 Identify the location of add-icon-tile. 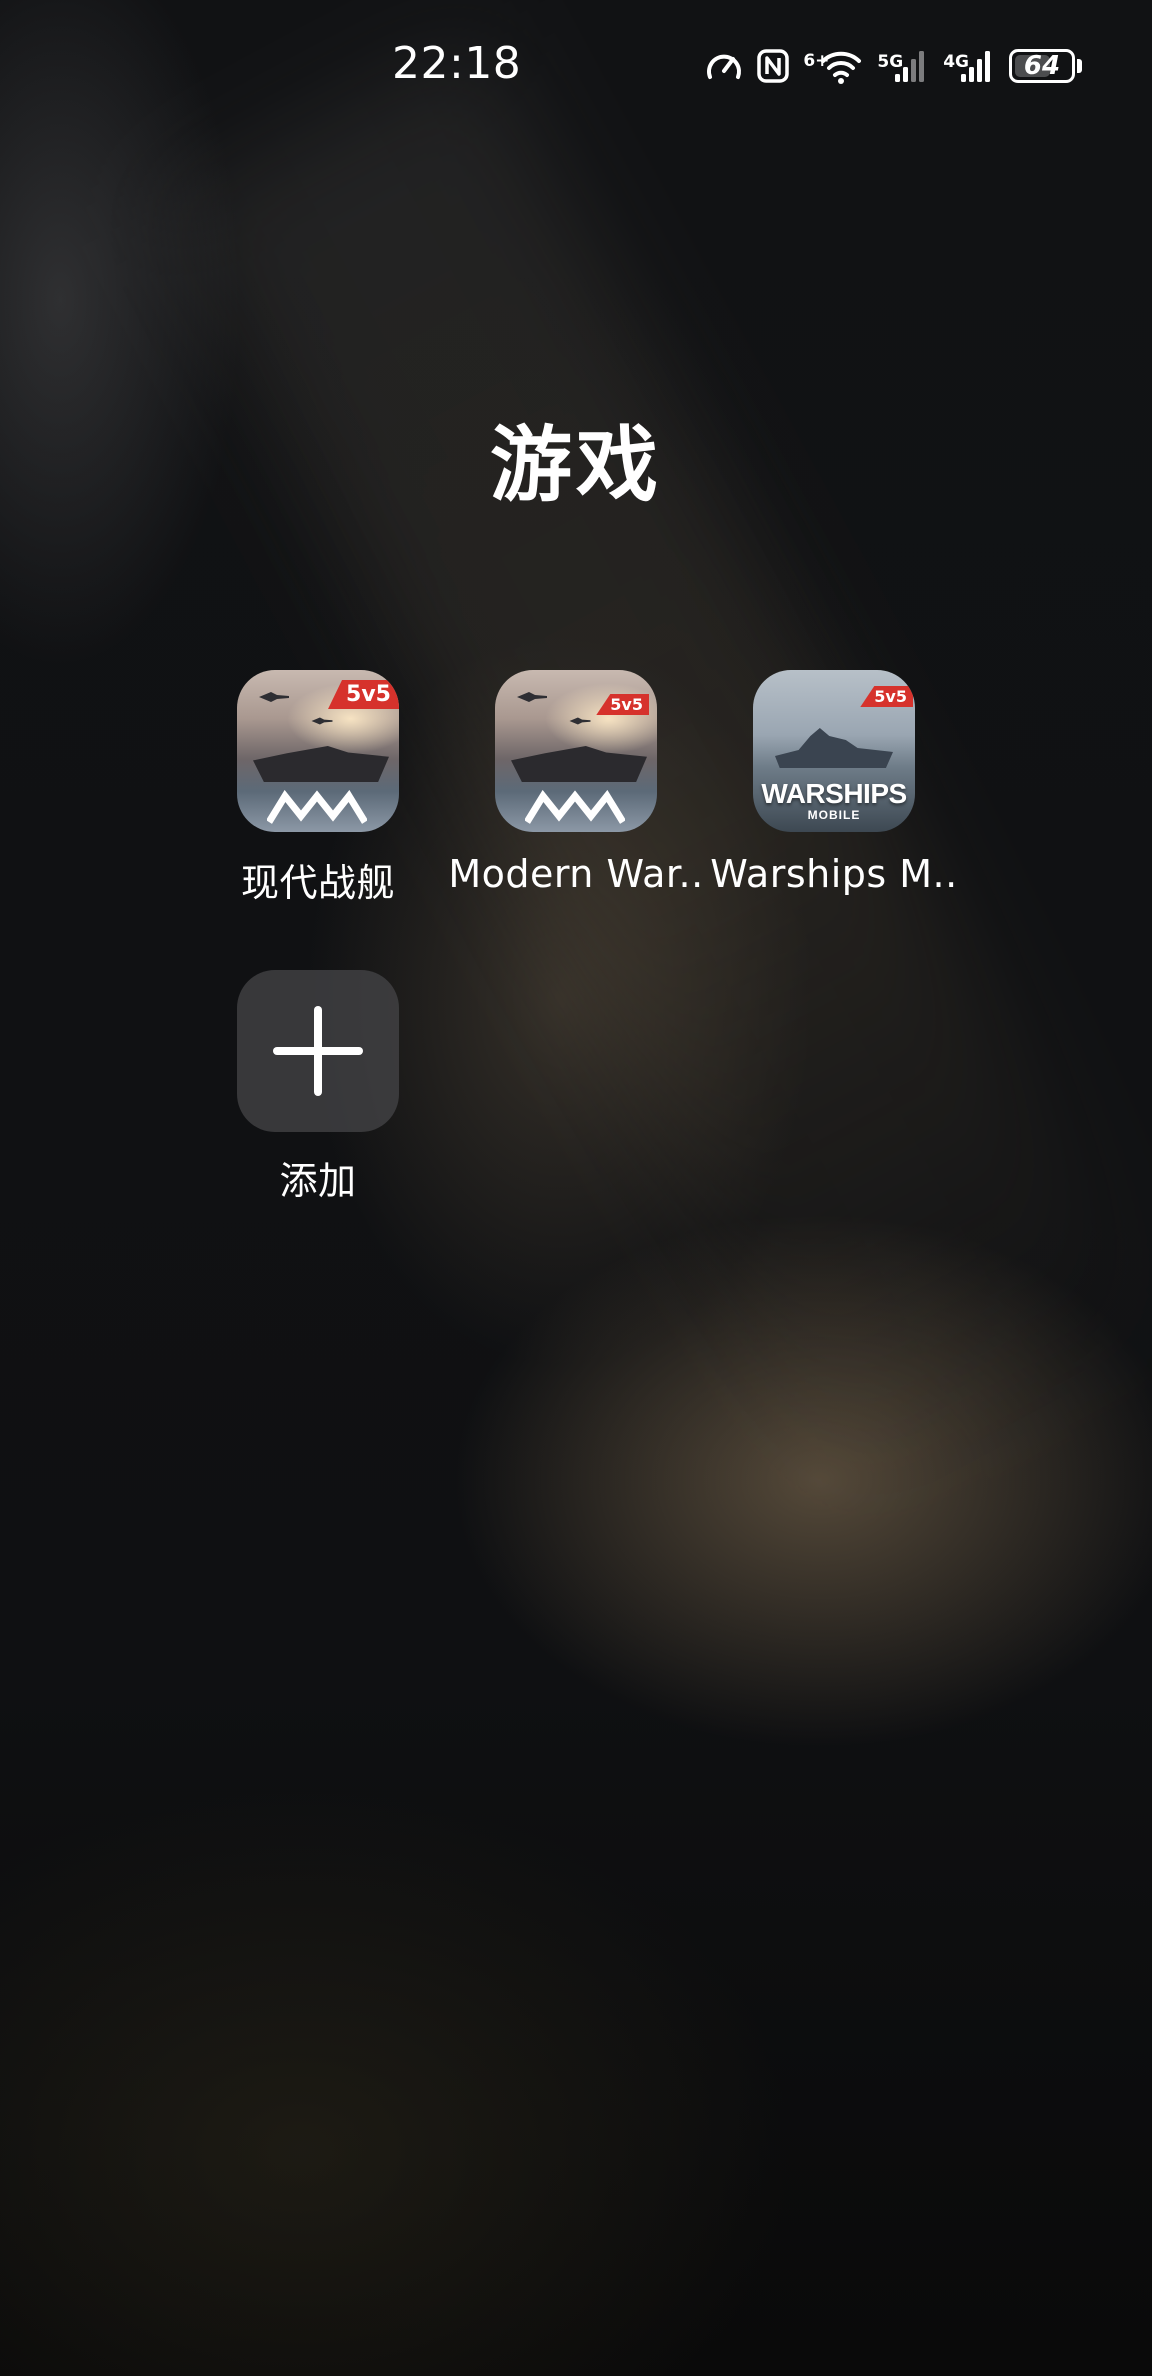
(318, 1051).